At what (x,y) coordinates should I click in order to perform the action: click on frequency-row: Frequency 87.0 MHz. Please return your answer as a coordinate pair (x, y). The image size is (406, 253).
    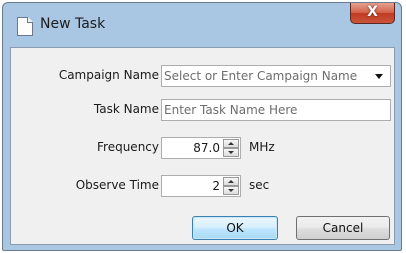
    Looking at the image, I should click on (203, 148).